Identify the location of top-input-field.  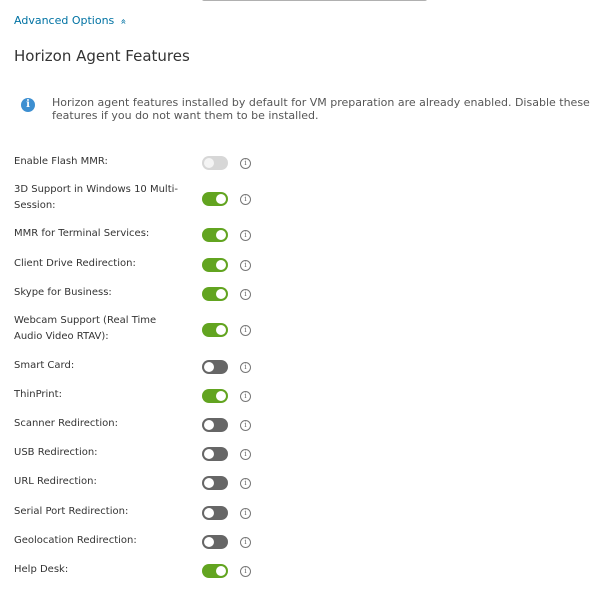
(314, 0).